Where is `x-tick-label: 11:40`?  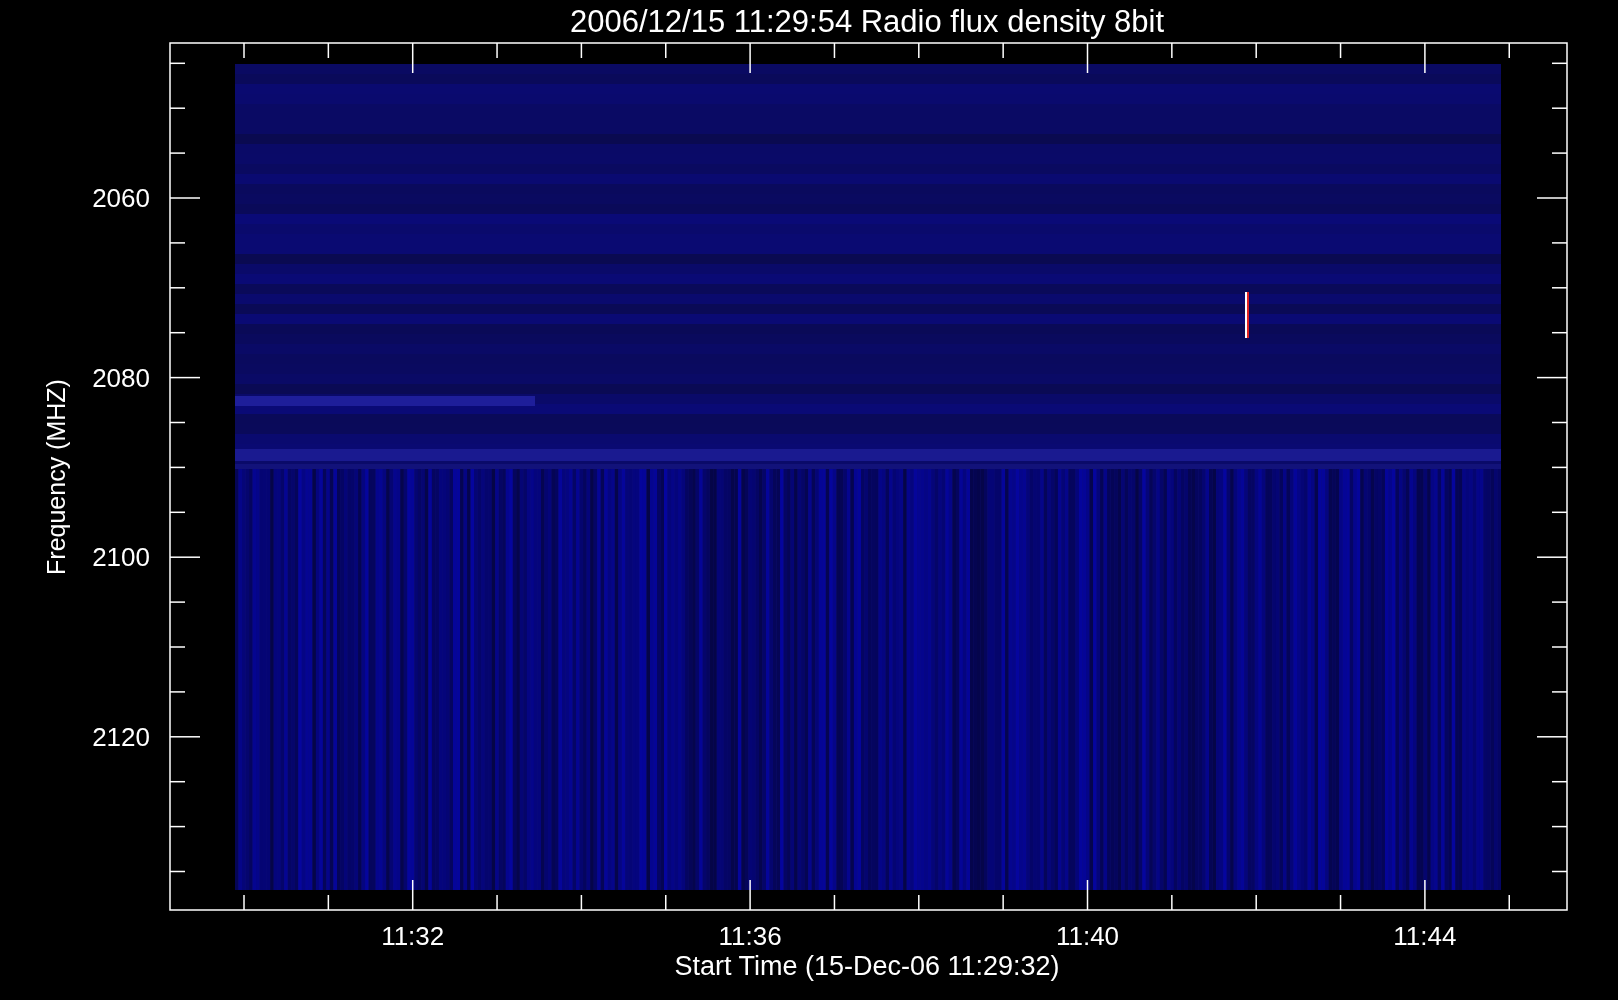
x-tick-label: 11:40 is located at coordinates (1087, 936).